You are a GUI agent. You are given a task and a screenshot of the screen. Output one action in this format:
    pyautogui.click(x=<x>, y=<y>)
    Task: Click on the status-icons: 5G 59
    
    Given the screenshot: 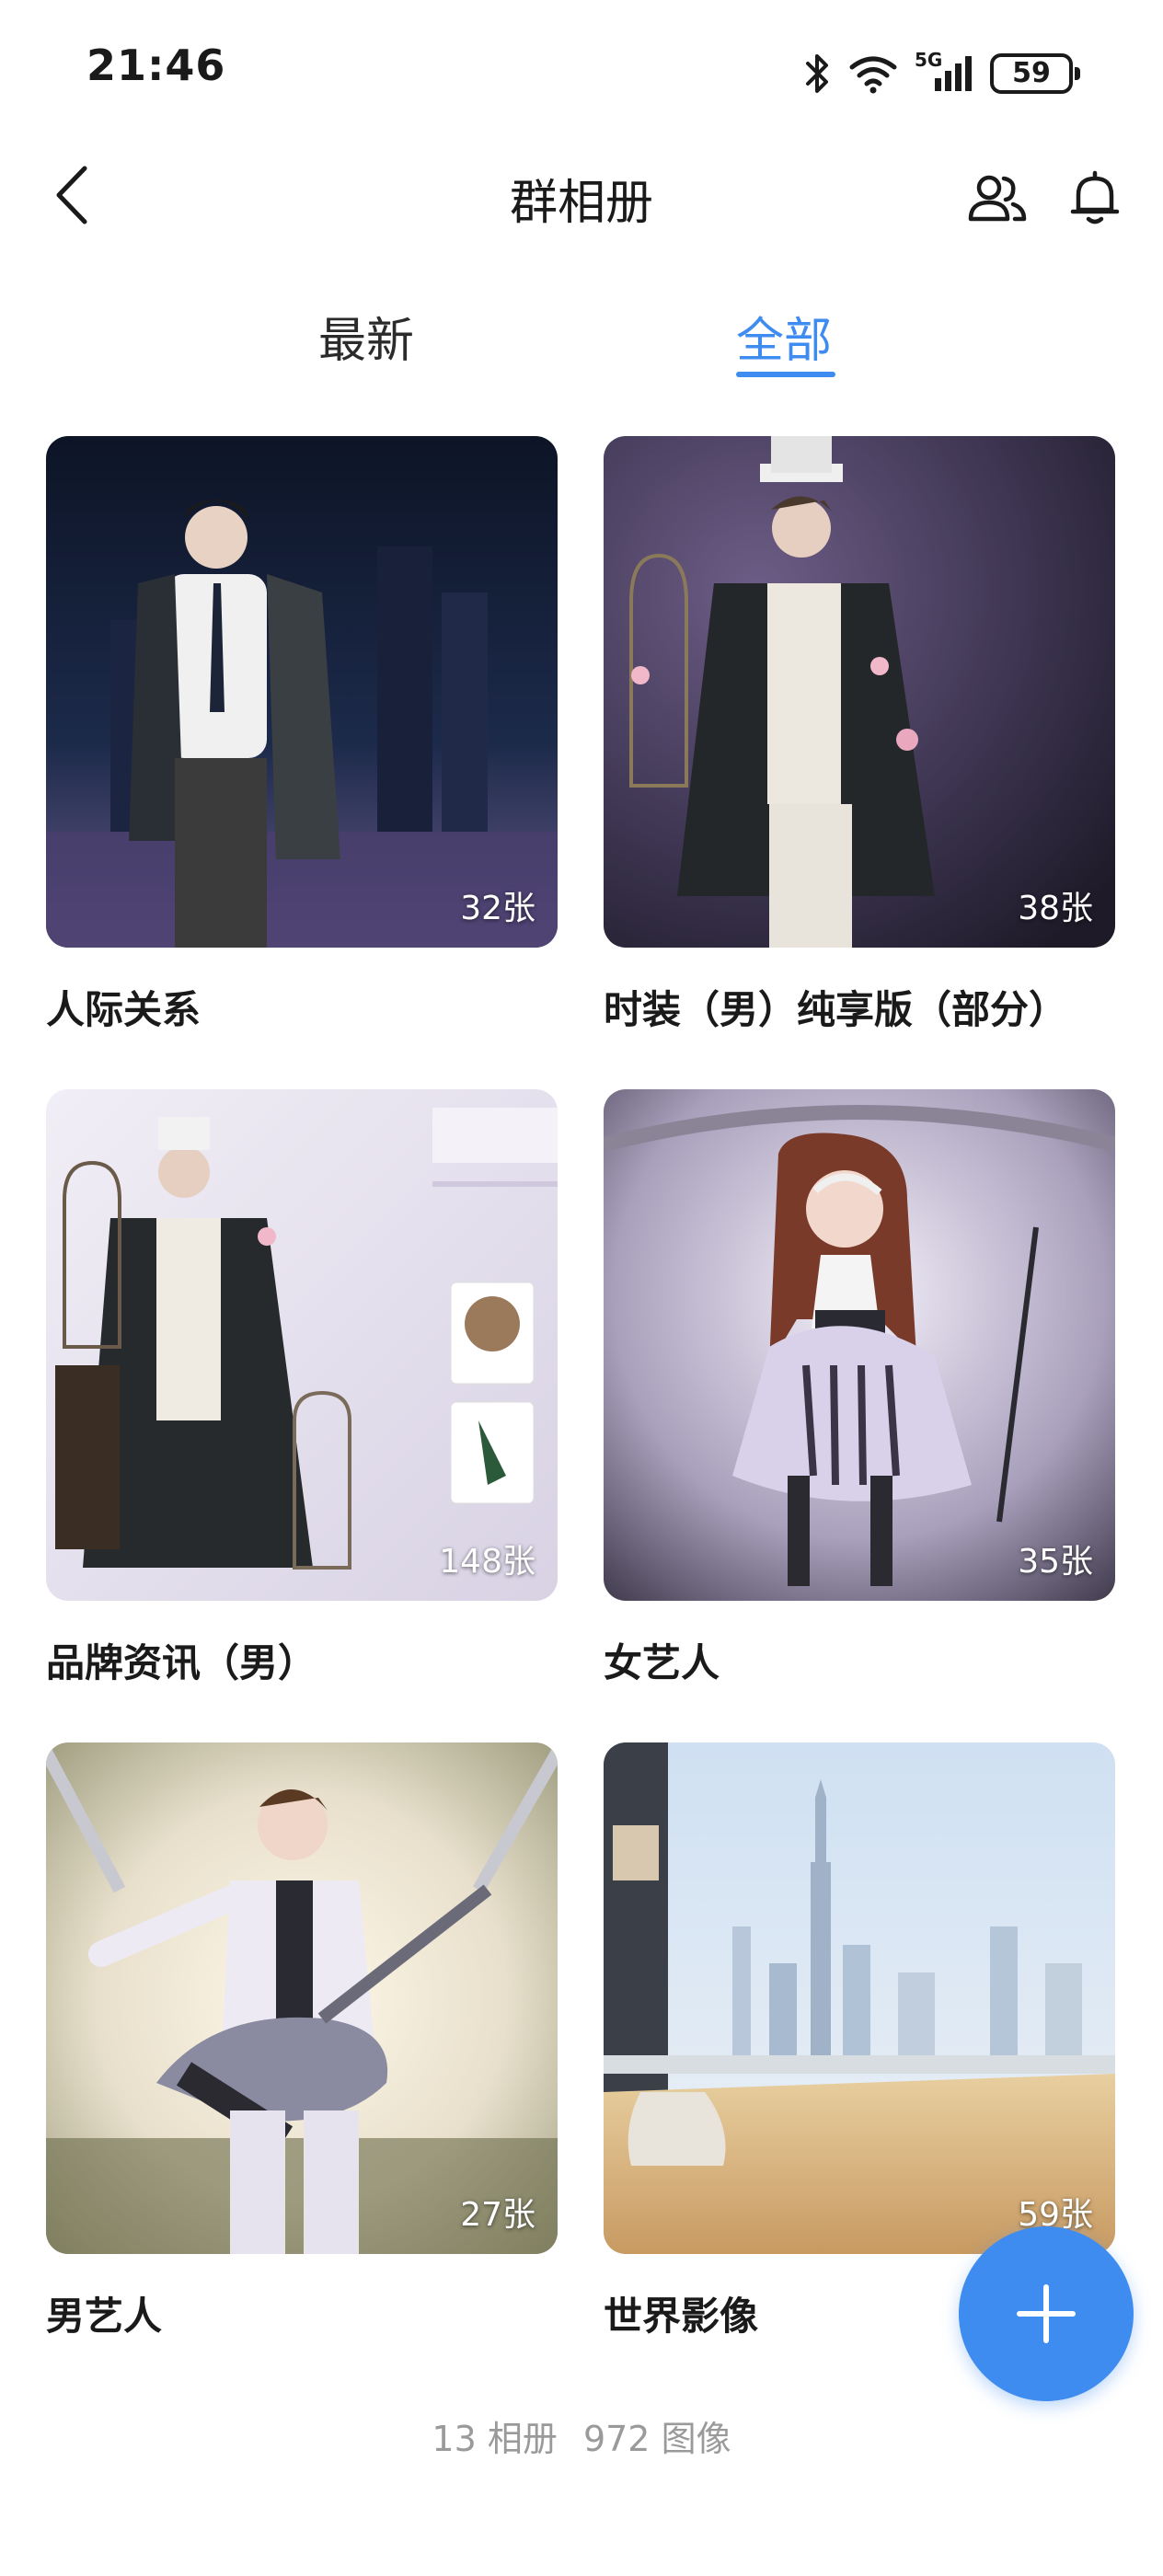 What is the action you would take?
    pyautogui.click(x=942, y=73)
    